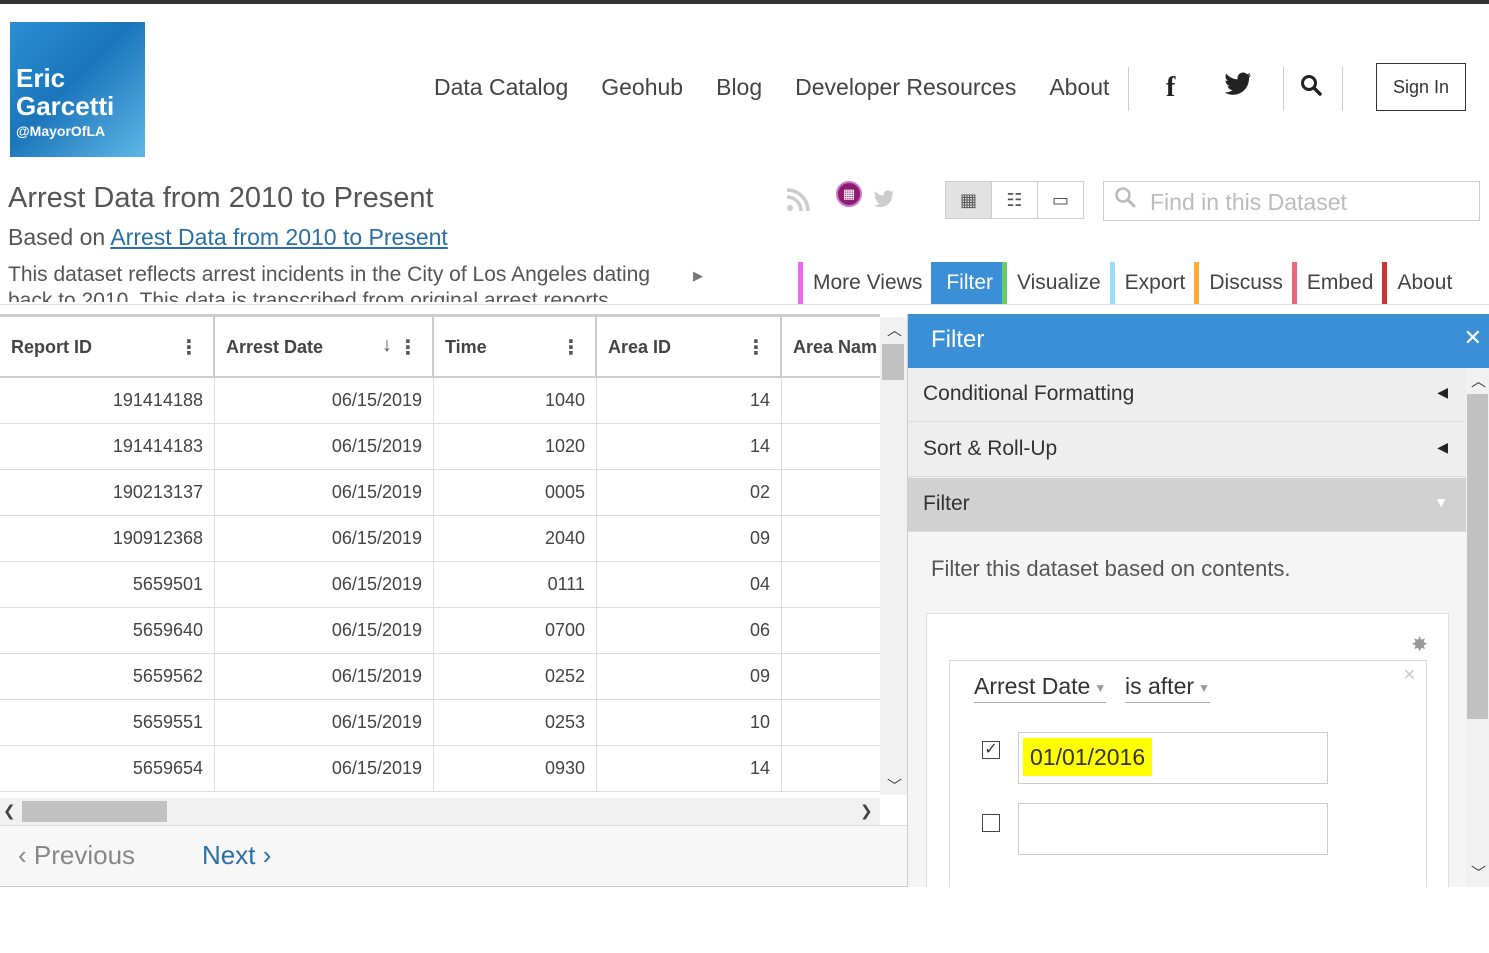  Describe the element at coordinates (689, 676) in the screenshot. I see `table-cell: 09` at that location.